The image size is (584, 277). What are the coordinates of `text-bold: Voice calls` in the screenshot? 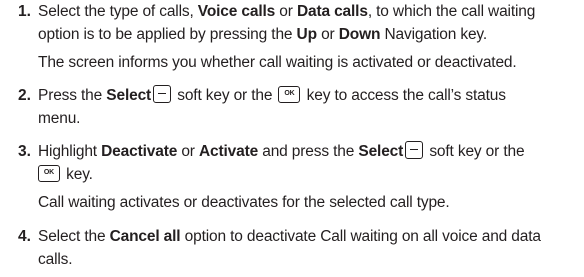 It's located at (236, 11).